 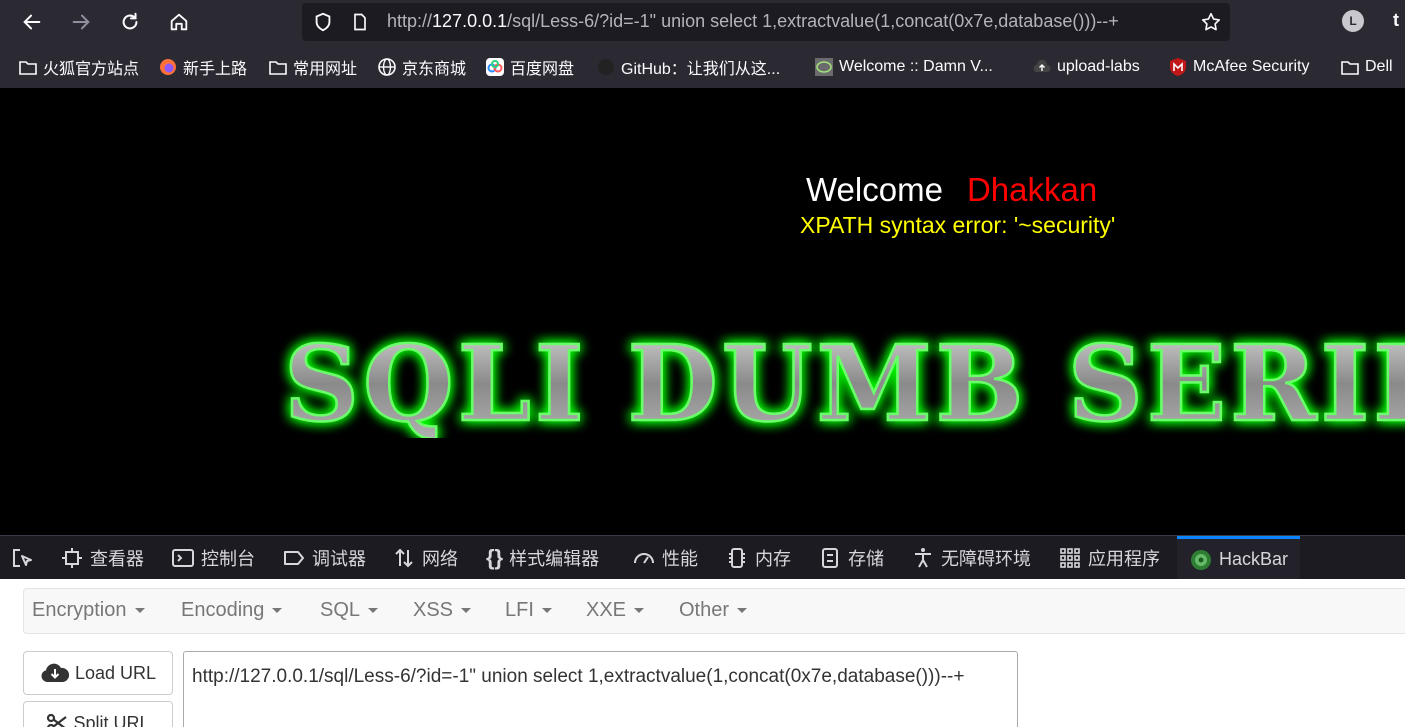 What do you see at coordinates (923, 558) in the screenshot?
I see `accessibility-icon` at bounding box center [923, 558].